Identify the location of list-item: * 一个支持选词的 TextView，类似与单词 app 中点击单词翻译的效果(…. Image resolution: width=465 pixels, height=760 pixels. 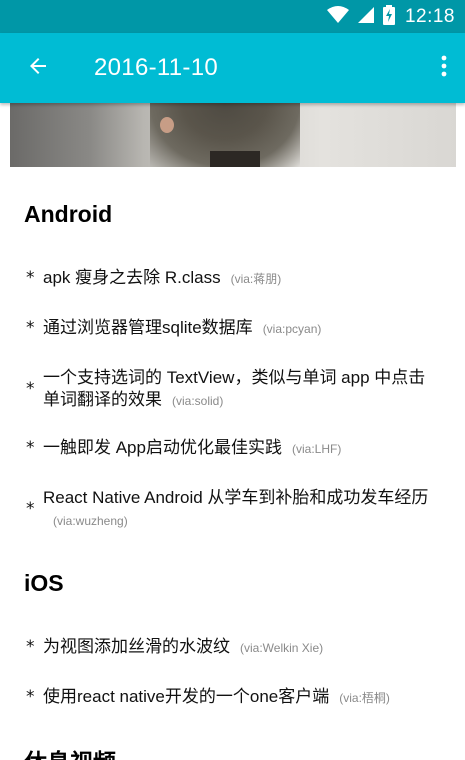
(232, 389).